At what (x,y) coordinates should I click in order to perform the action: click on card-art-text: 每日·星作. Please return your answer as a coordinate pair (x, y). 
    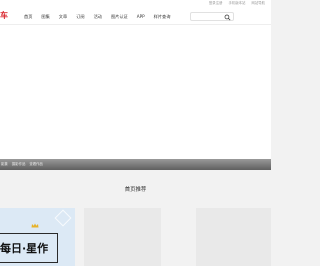
    Looking at the image, I should click on (24, 248).